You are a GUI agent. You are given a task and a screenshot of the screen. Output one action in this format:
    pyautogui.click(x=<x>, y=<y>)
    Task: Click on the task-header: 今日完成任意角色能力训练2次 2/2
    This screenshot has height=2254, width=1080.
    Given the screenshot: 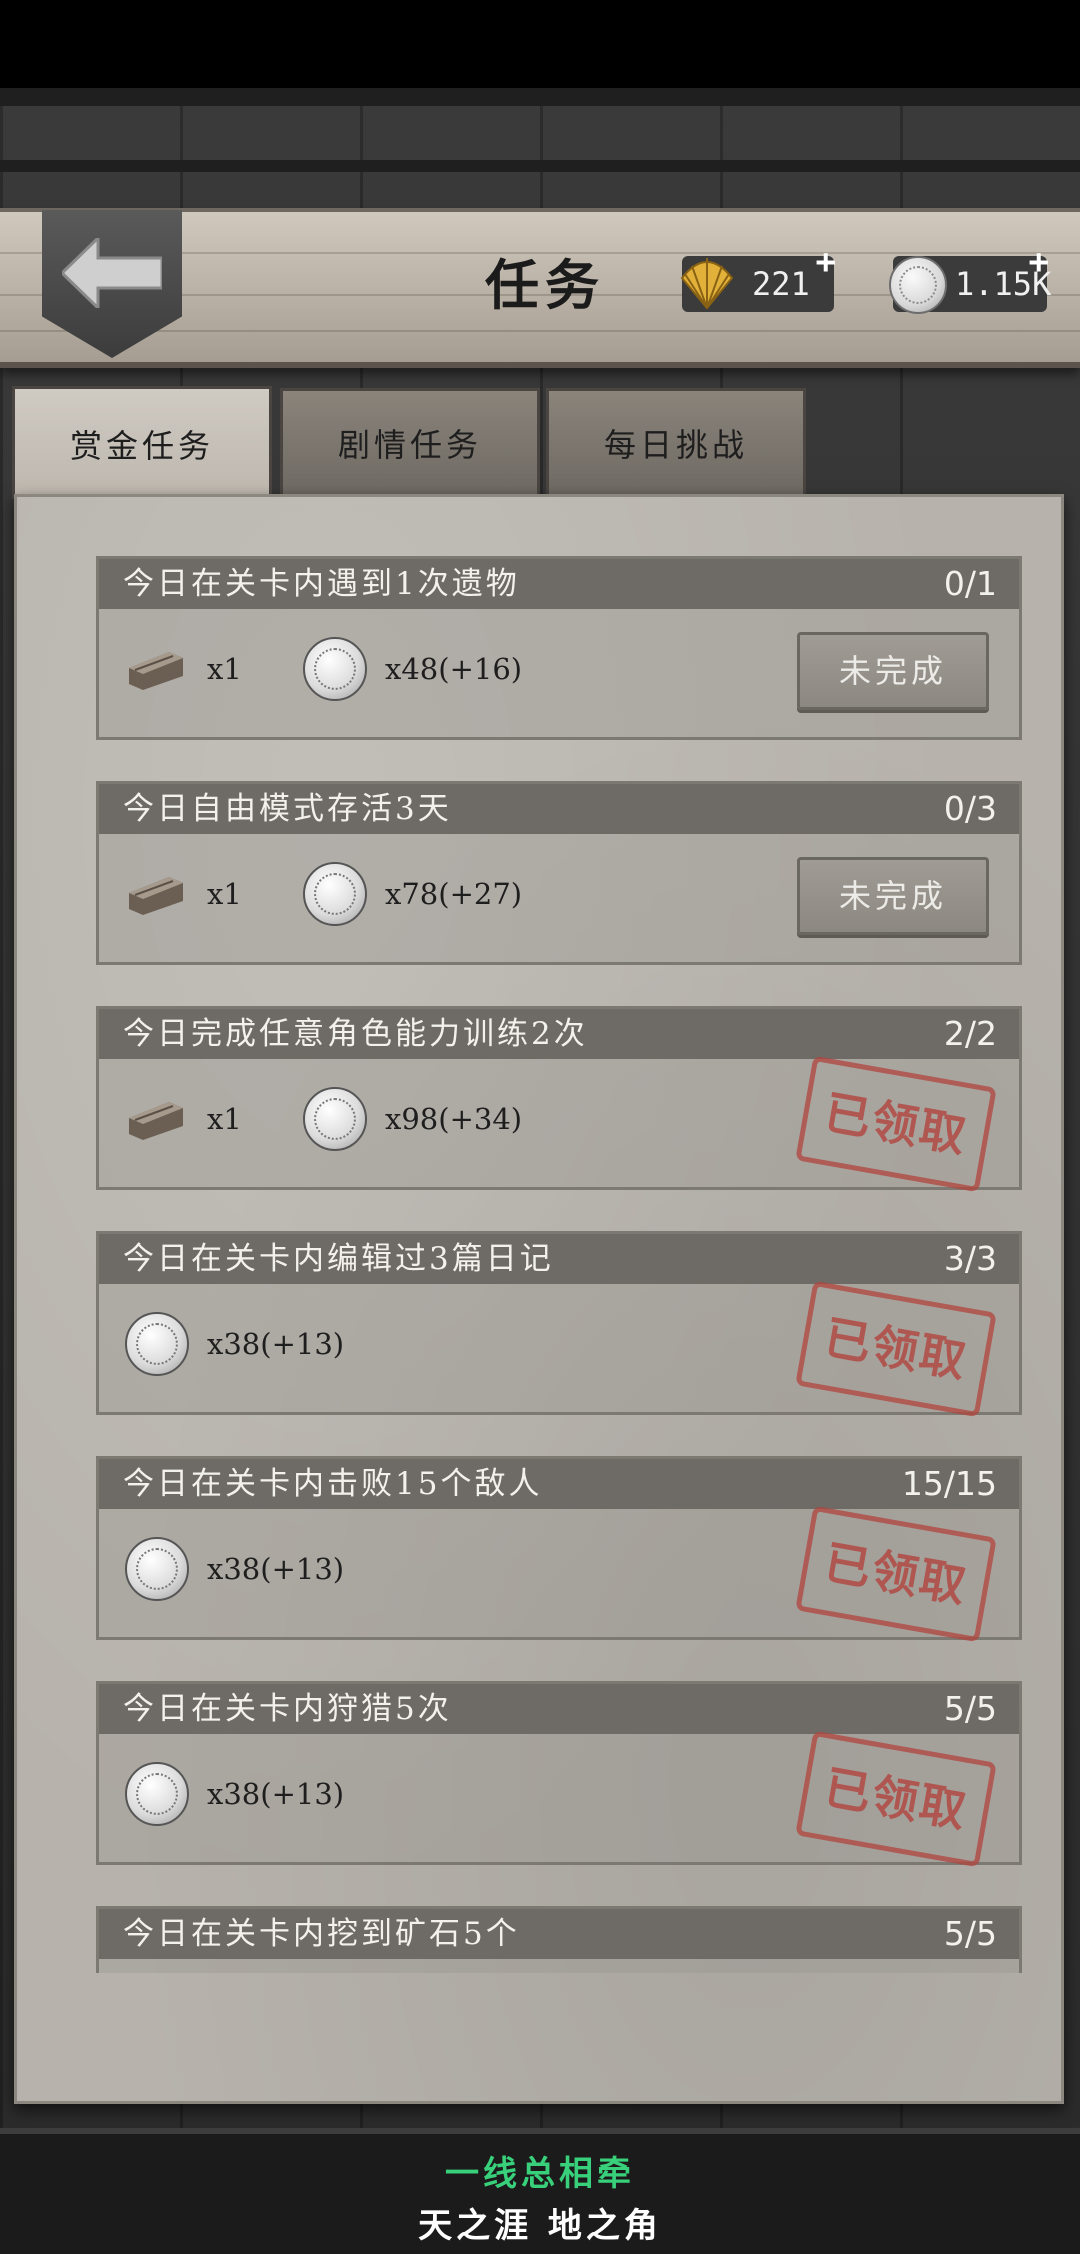 What is the action you would take?
    pyautogui.click(x=559, y=1034)
    